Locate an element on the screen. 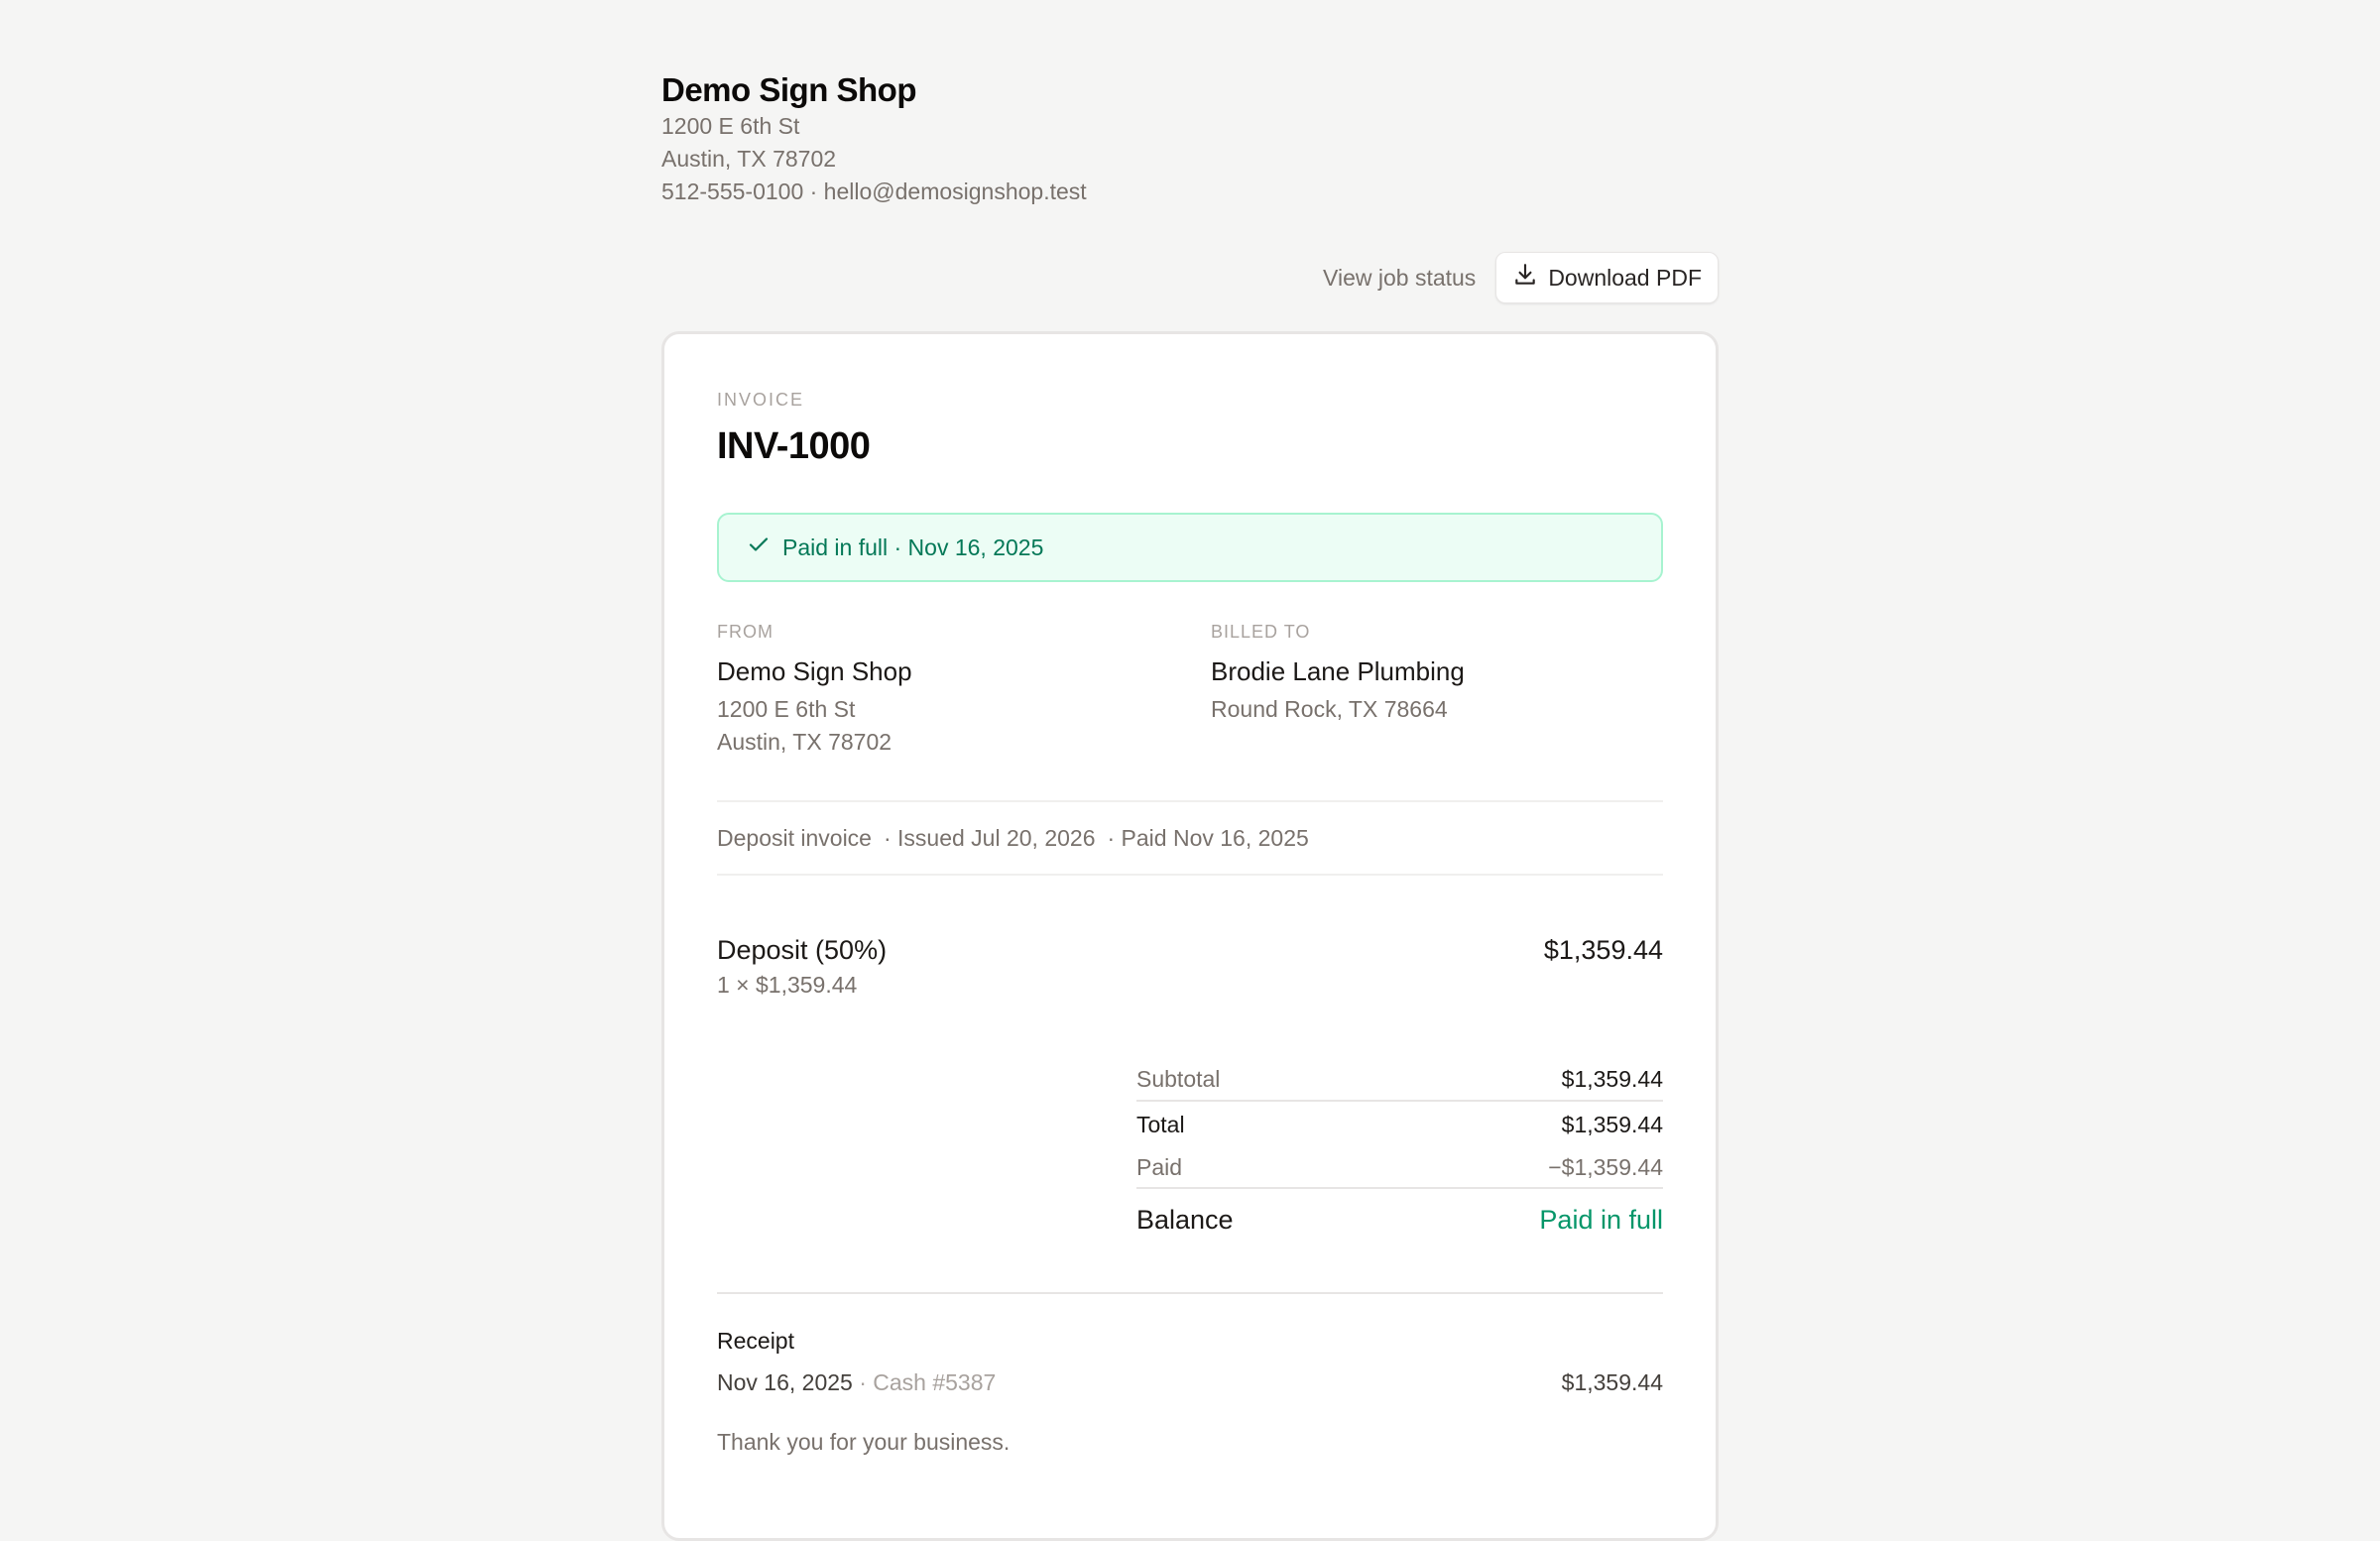  invoice-actions: View job status Download PDF is located at coordinates (1521, 277).